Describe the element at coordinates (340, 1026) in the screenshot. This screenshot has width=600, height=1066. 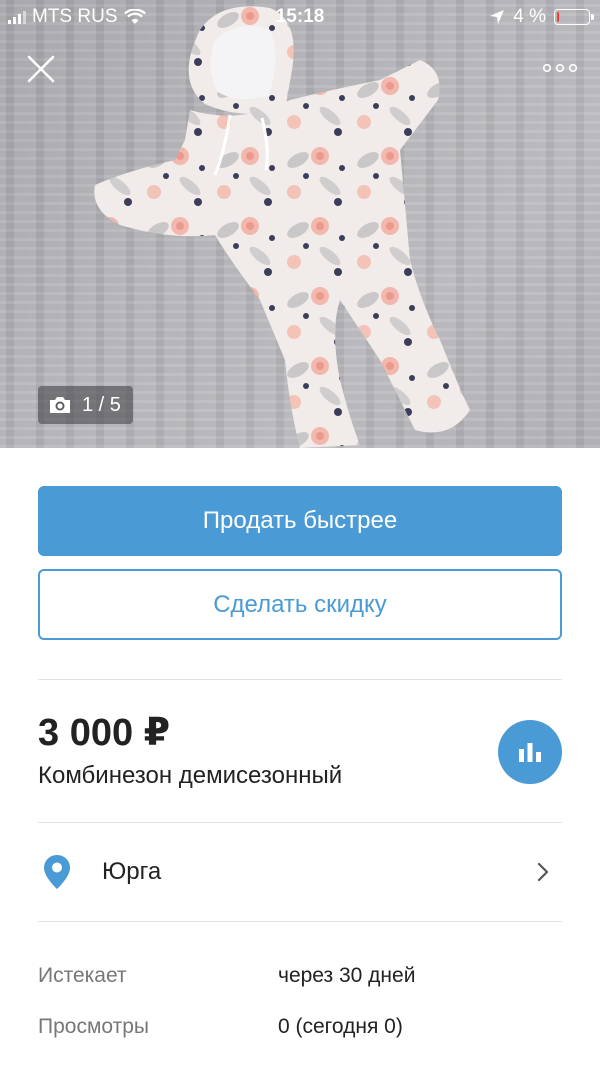
I see `views-value: 0 (сегодня 0)` at that location.